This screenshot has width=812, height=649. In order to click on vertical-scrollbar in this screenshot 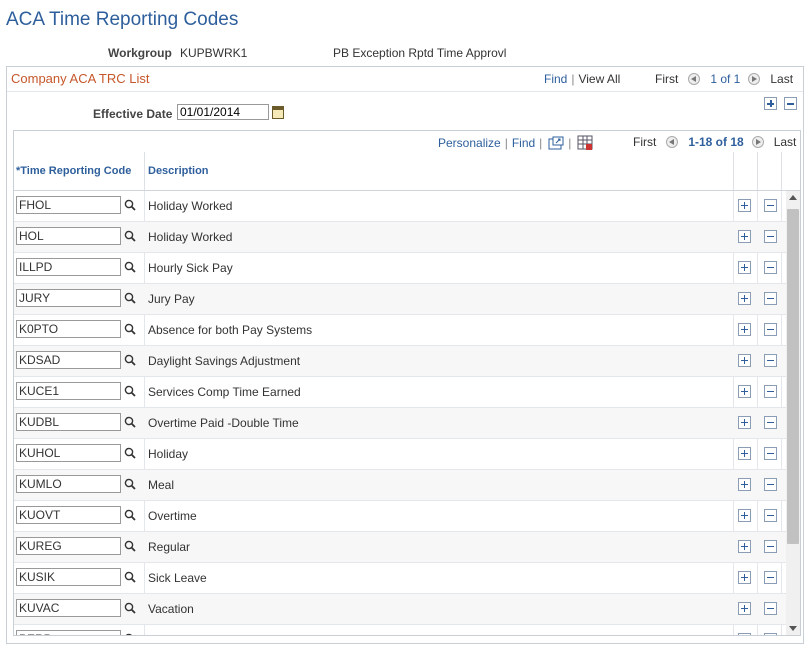, I will do `click(793, 413)`.